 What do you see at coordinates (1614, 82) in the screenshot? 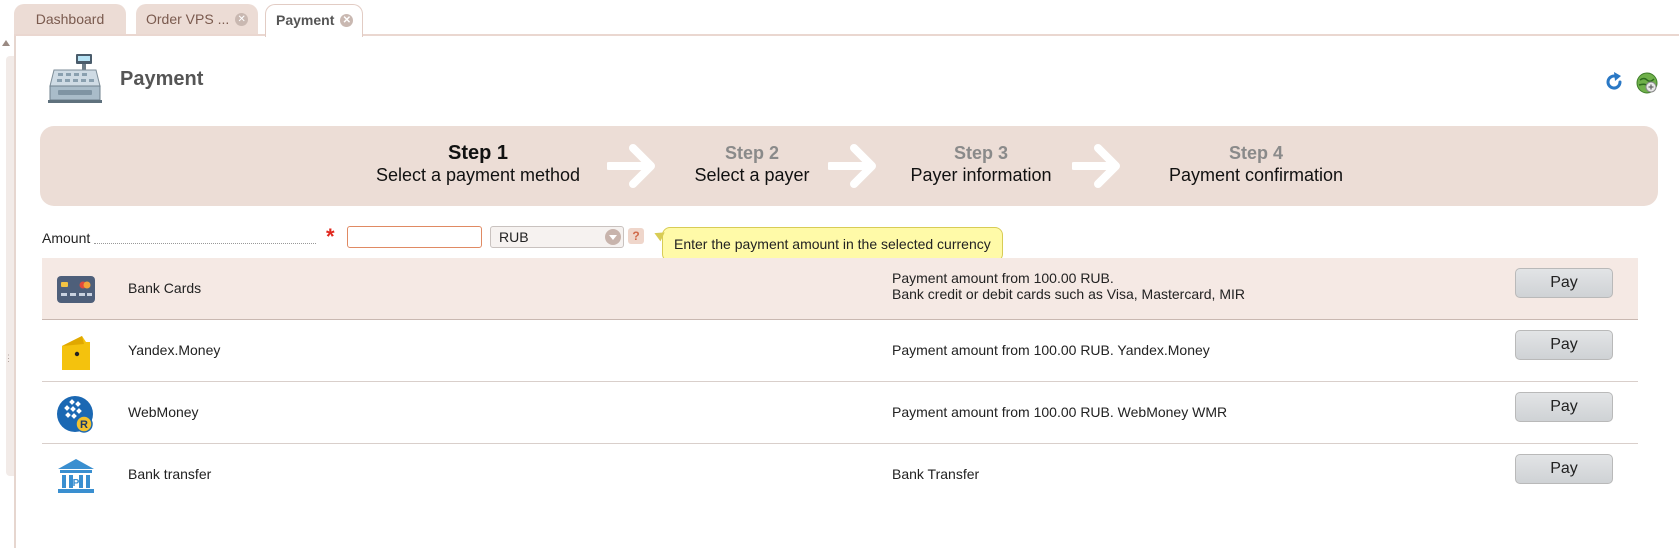
I see `refresh-icon` at bounding box center [1614, 82].